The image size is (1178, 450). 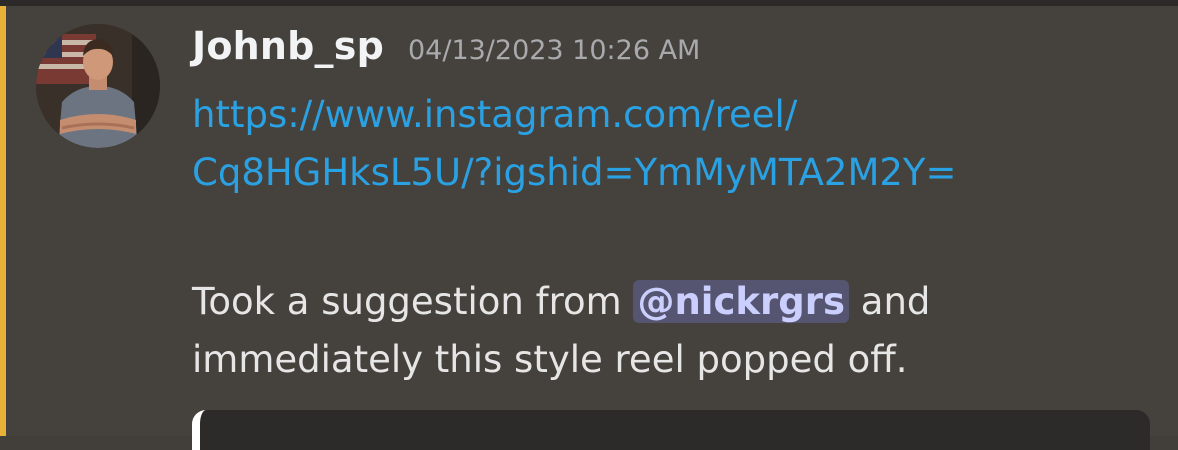 I want to click on avatar-image, so click(x=98, y=86).